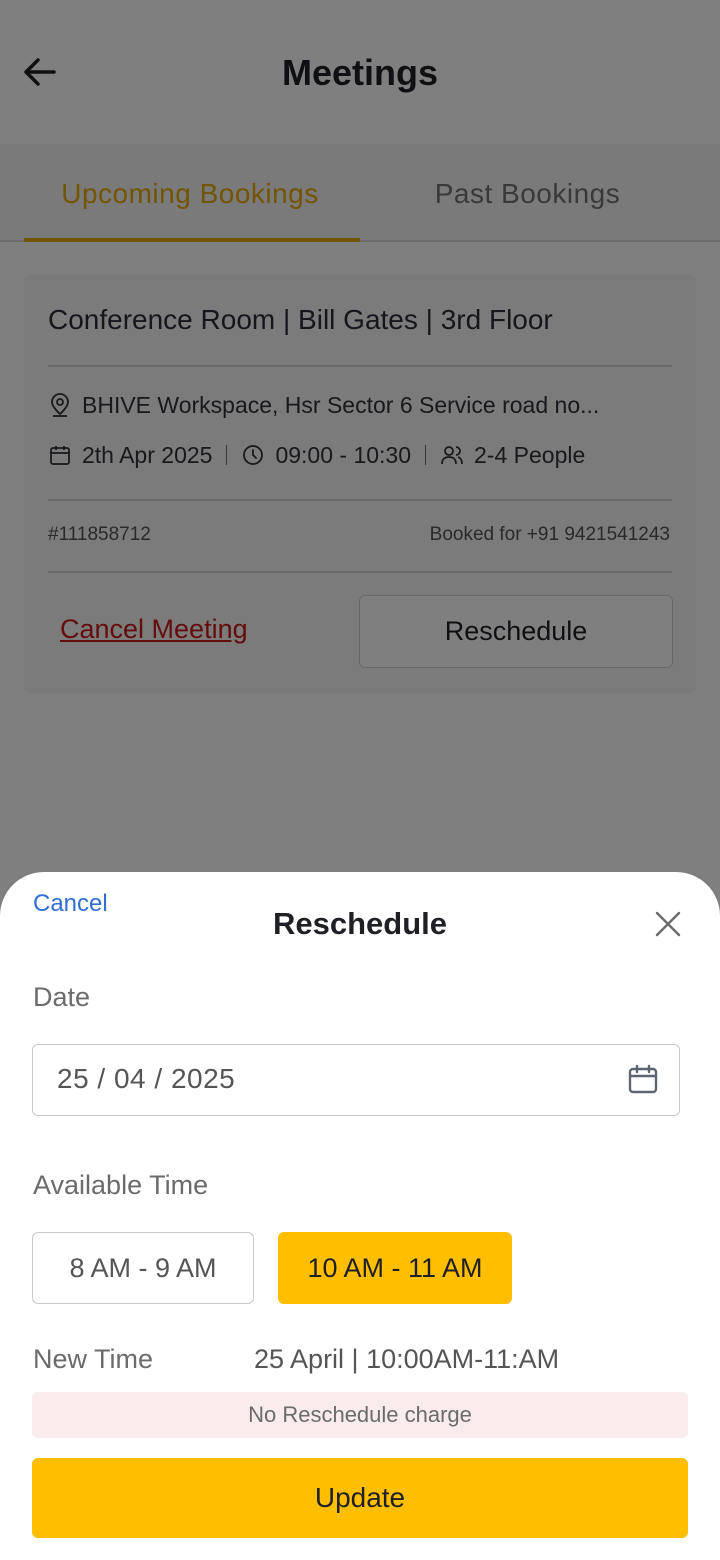 The height and width of the screenshot is (1560, 720). What do you see at coordinates (356, 1080) in the screenshot?
I see `date-field: 25 / 04 / 2025` at bounding box center [356, 1080].